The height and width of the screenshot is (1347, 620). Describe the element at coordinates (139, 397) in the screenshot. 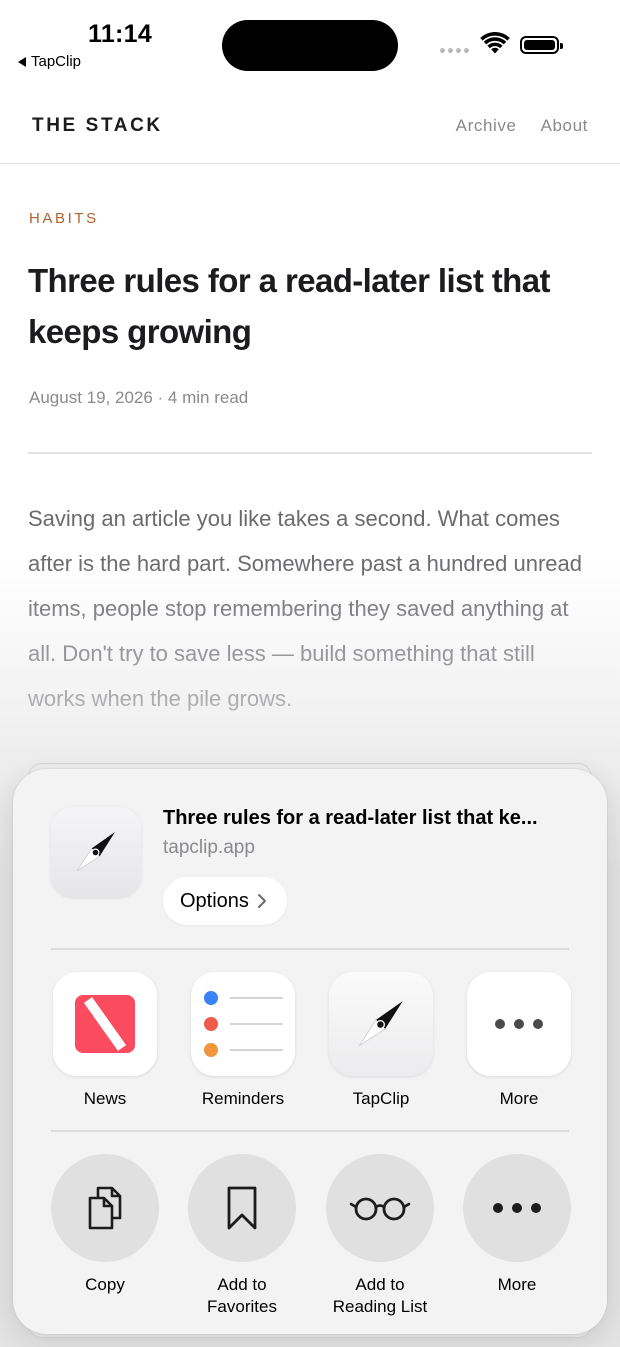

I see `article-meta: August 19, 2026 · 4 min read` at that location.